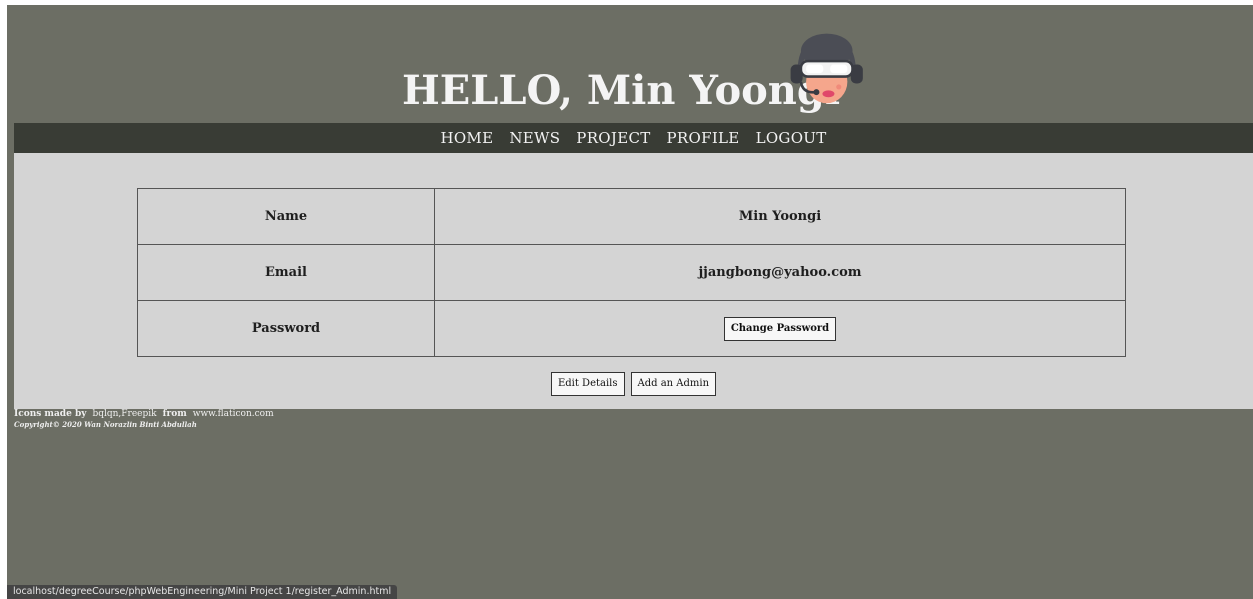  What do you see at coordinates (174, 414) in the screenshot?
I see `from-text: from` at bounding box center [174, 414].